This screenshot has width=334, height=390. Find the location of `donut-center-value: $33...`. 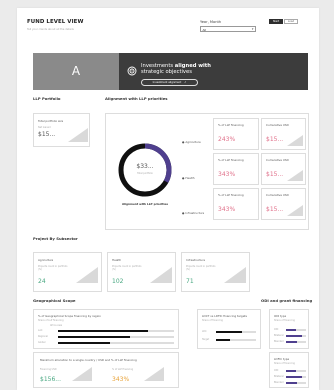

donut-center-value: $33... is located at coordinates (145, 166).